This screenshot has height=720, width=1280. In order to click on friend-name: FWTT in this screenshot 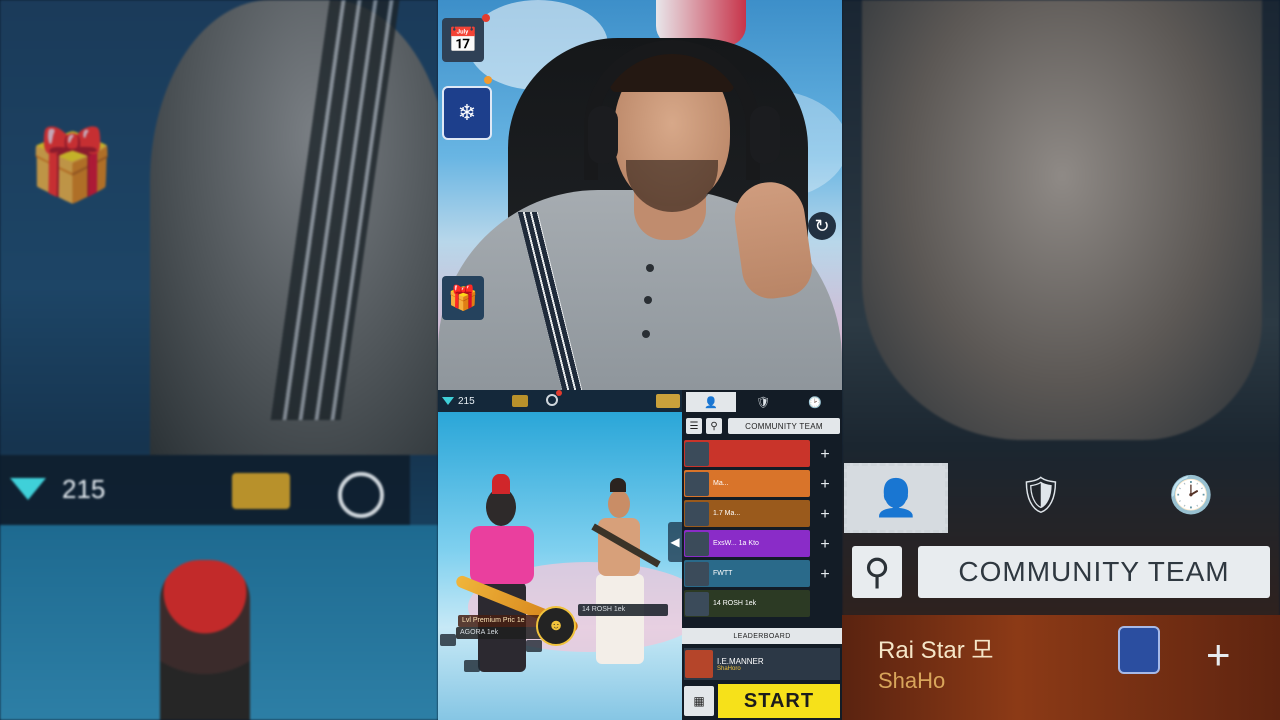, I will do `click(723, 573)`.